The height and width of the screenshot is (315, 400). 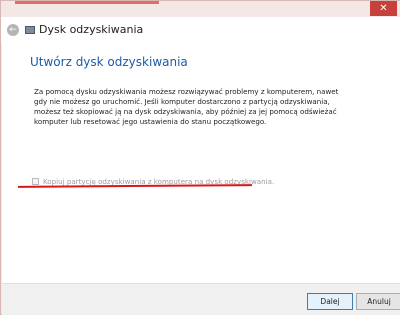 What do you see at coordinates (109, 62) in the screenshot?
I see `page-heading: Utwórz dysk odzyskiwania` at bounding box center [109, 62].